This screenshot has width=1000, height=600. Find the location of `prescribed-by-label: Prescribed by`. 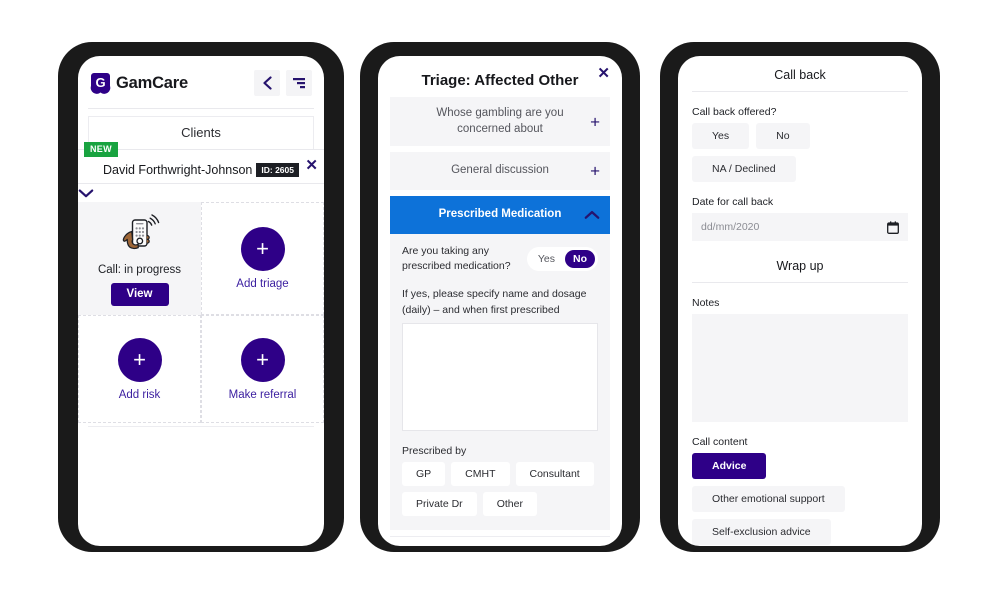

prescribed-by-label: Prescribed by is located at coordinates (434, 450).